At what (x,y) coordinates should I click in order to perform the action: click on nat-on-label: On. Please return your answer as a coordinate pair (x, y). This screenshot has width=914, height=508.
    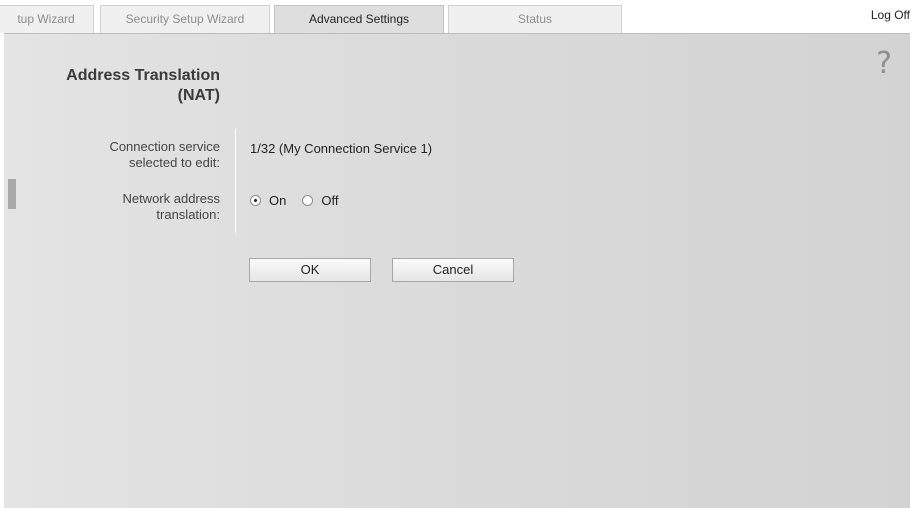
    Looking at the image, I should click on (277, 200).